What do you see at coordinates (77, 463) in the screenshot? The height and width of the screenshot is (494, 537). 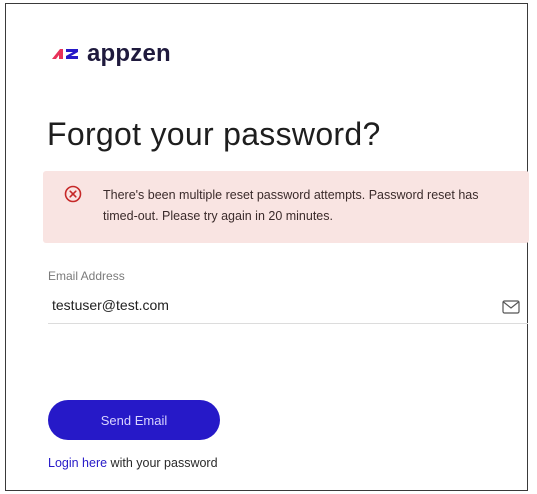 I see `login-here-link: Login here` at bounding box center [77, 463].